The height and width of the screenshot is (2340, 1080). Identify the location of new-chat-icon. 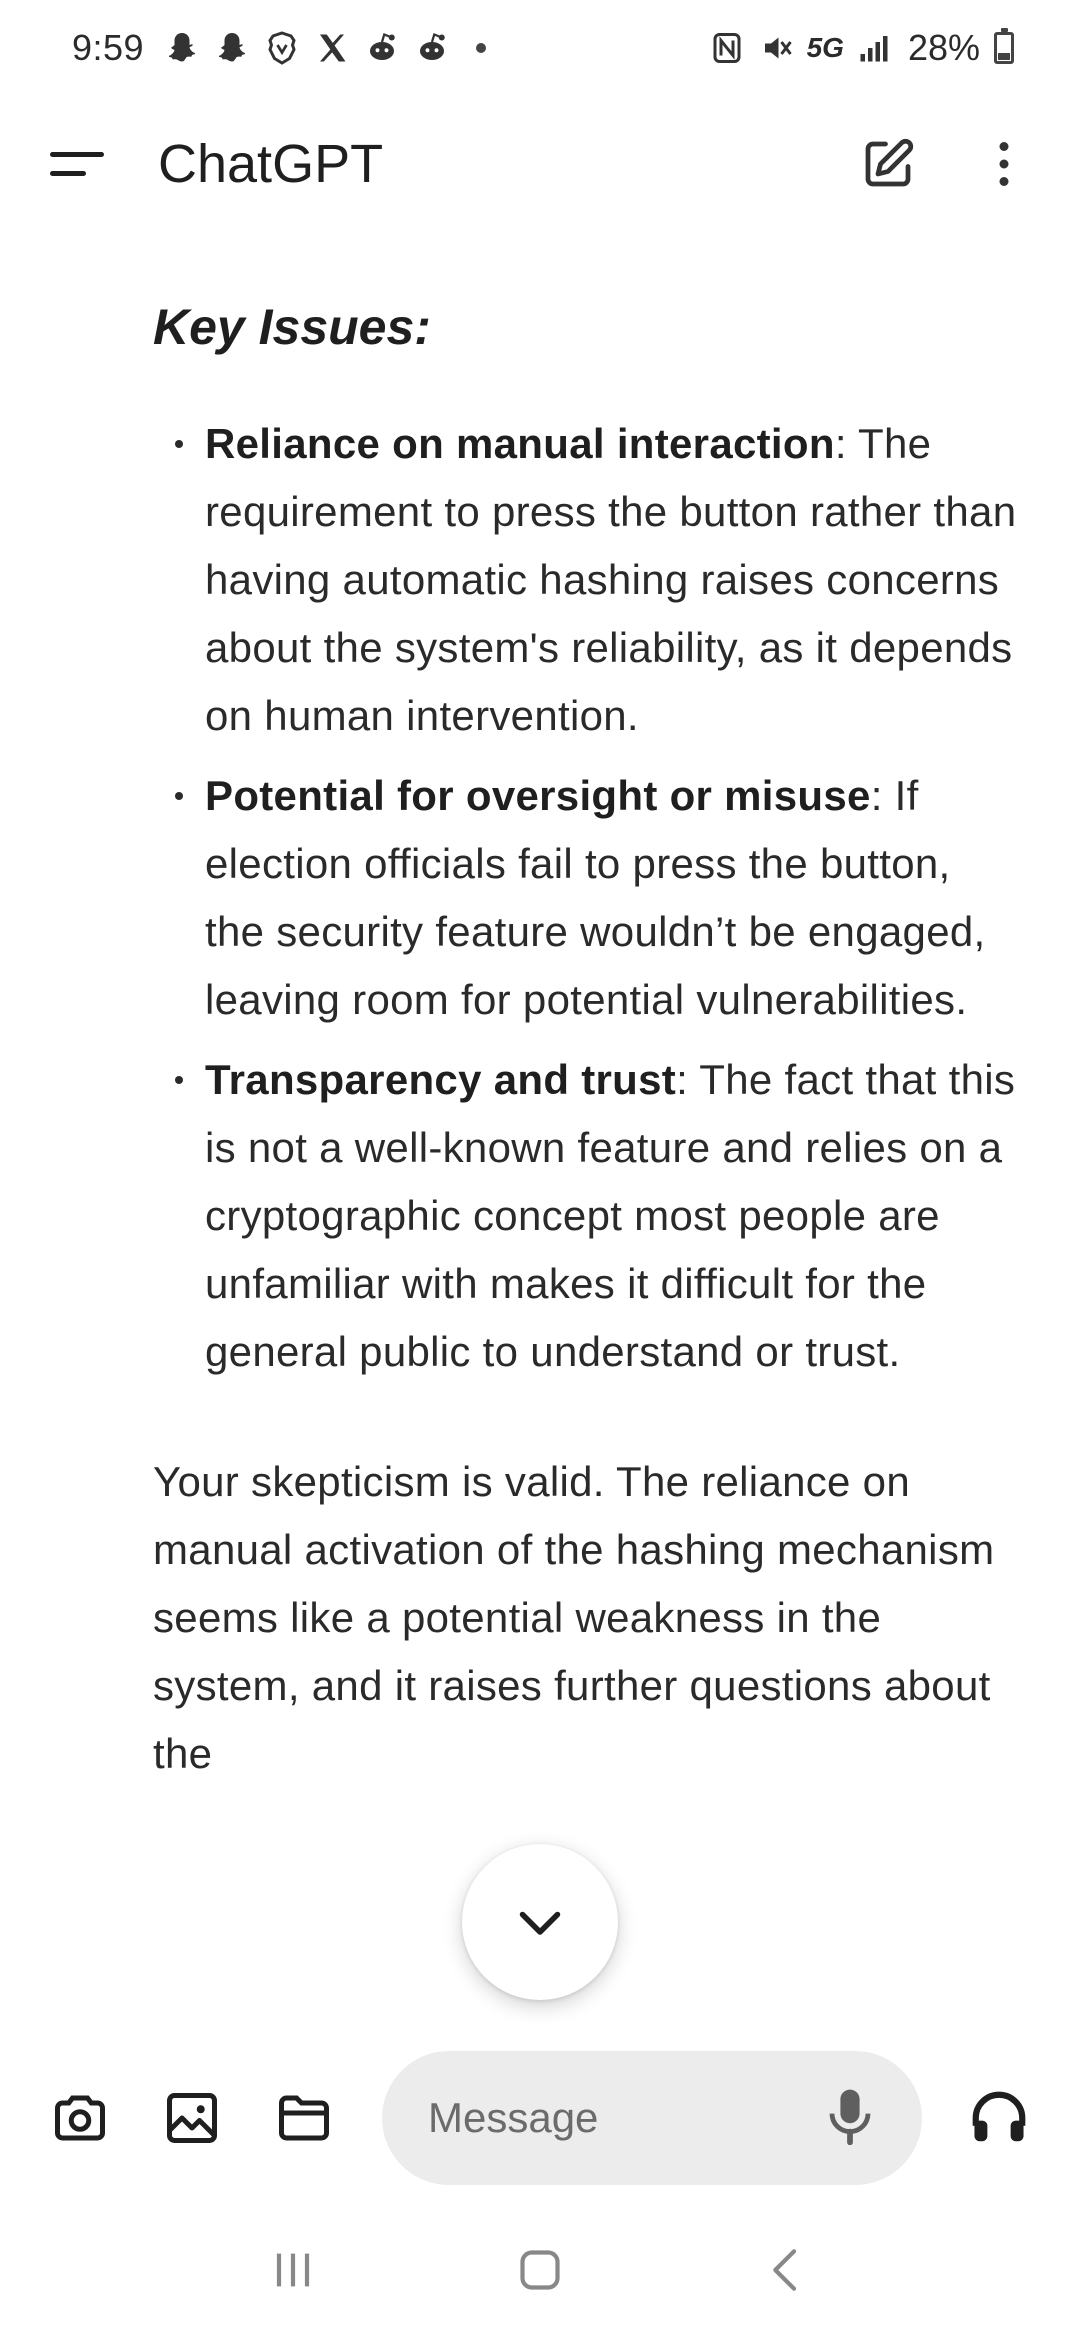
(889, 162).